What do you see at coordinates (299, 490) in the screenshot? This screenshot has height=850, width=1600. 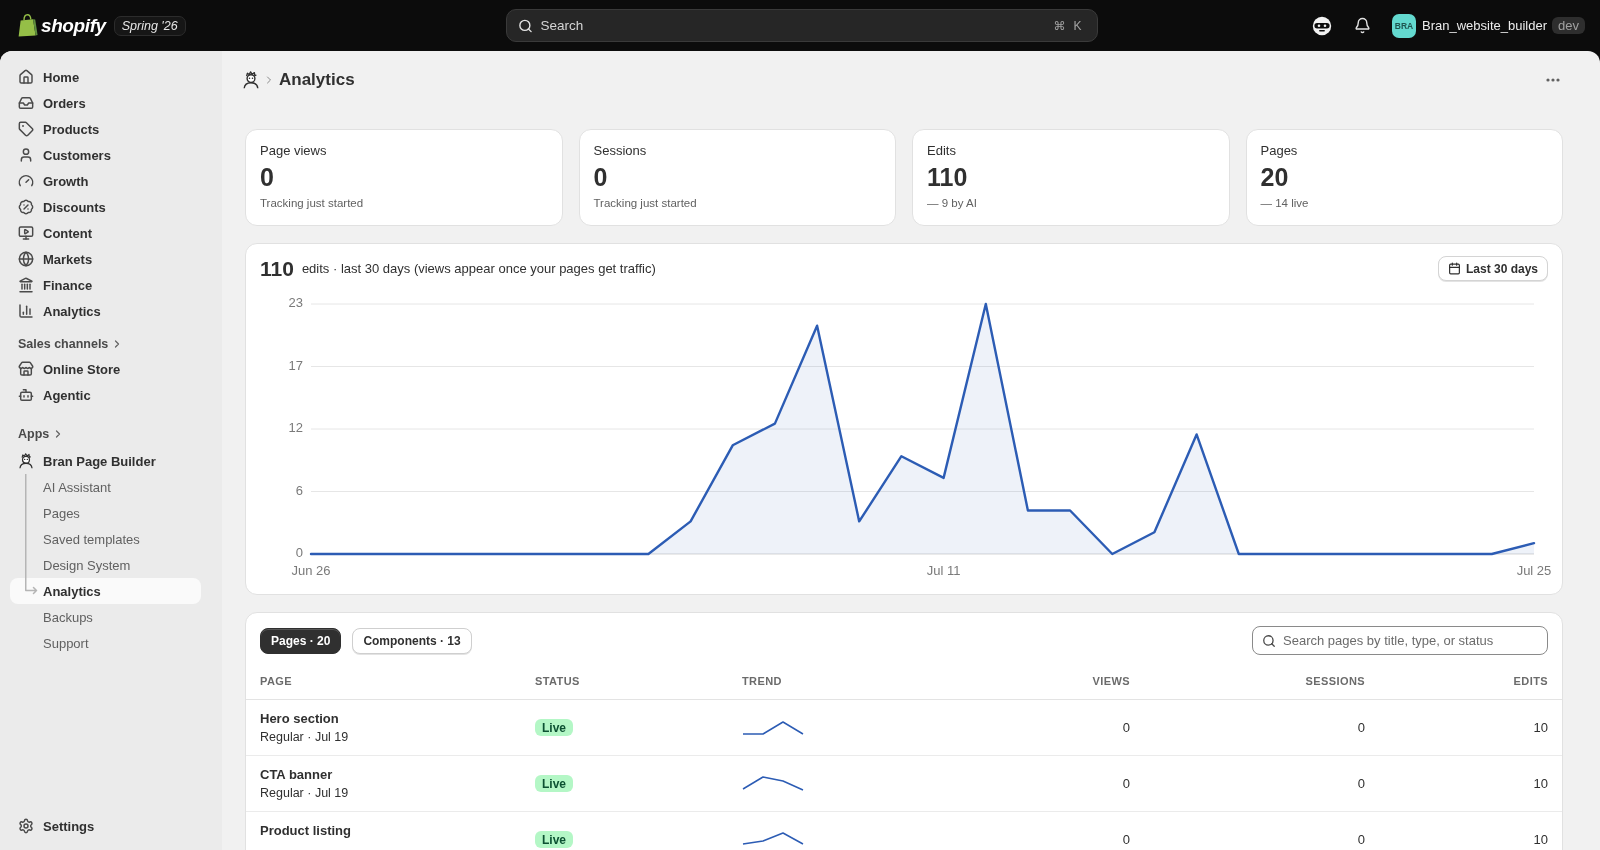 I see `y-axis-label: 6` at bounding box center [299, 490].